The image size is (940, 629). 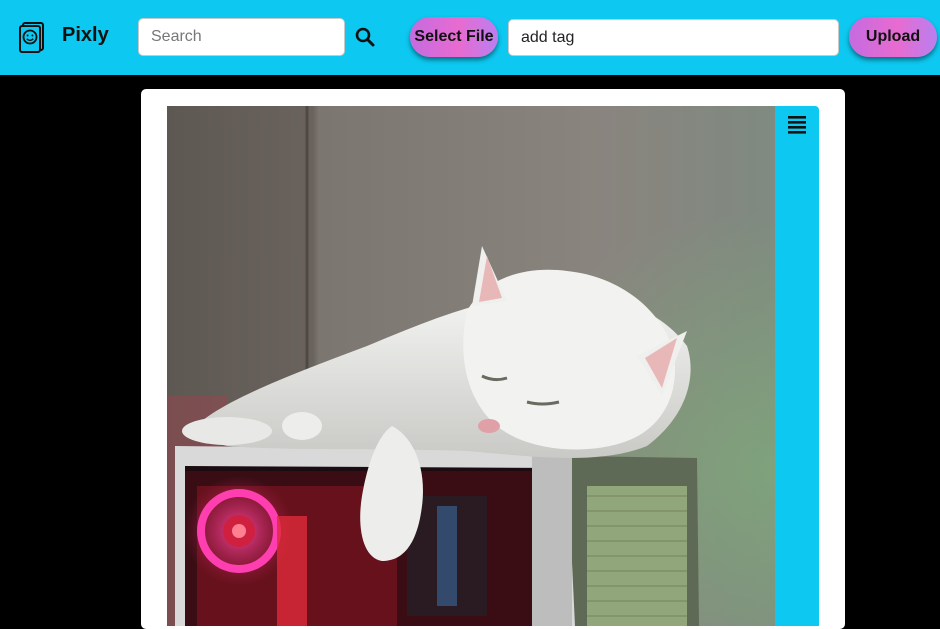 I want to click on select-file-button: Select File, so click(x=454, y=37).